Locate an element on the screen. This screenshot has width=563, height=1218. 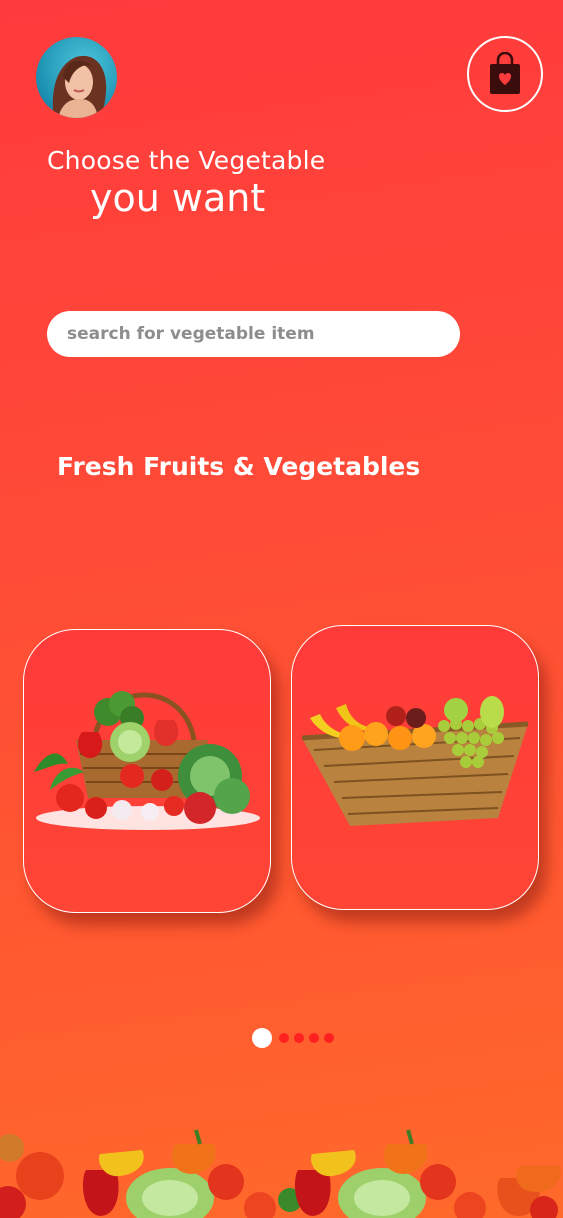
avatar is located at coordinates (76, 77).